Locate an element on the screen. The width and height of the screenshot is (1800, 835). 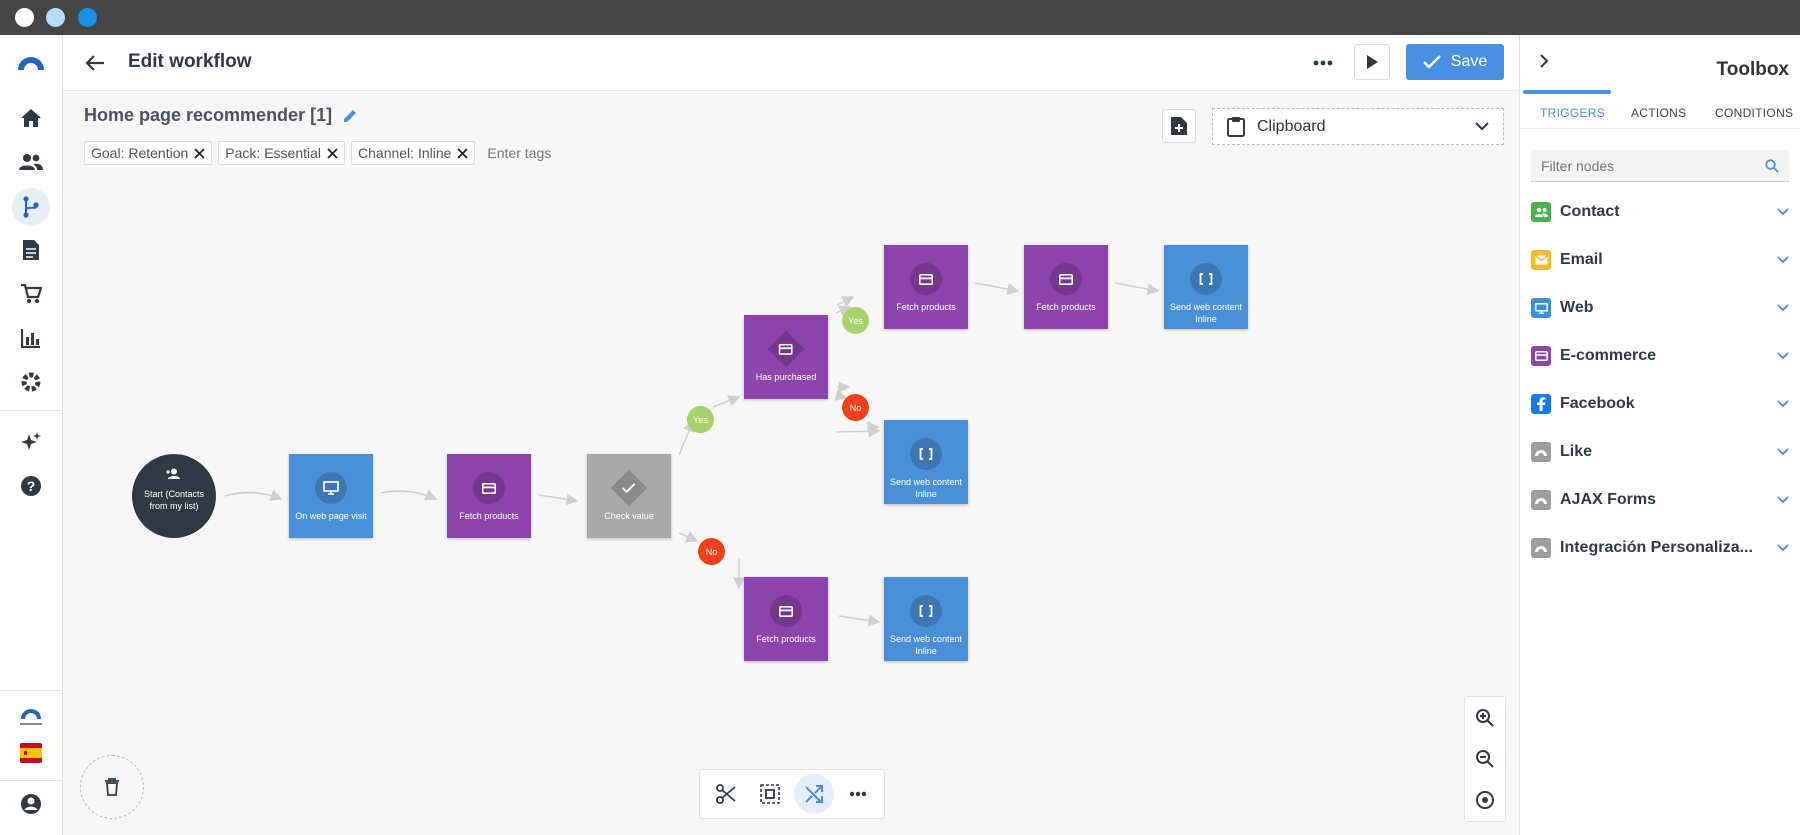
node-check-value: Check value is located at coordinates (629, 496).